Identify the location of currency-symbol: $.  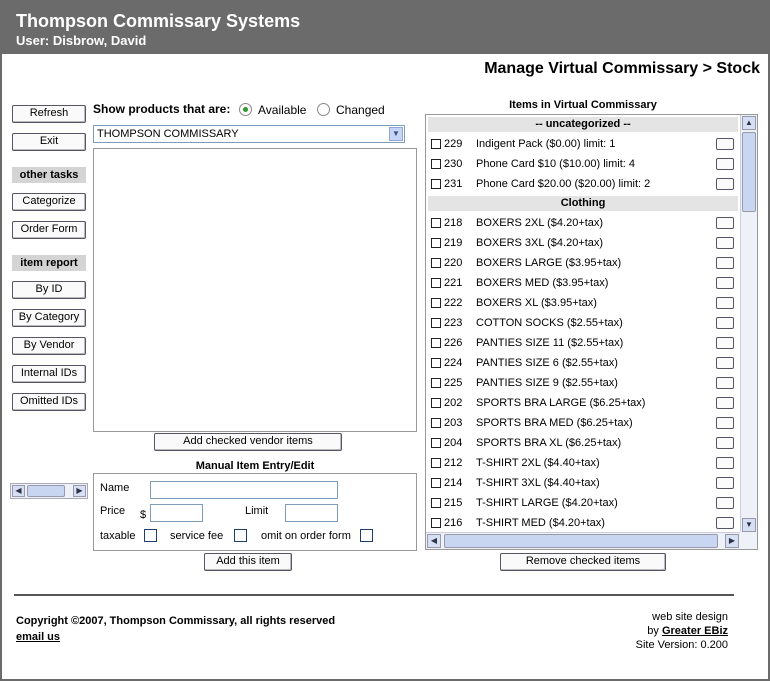
(143, 515).